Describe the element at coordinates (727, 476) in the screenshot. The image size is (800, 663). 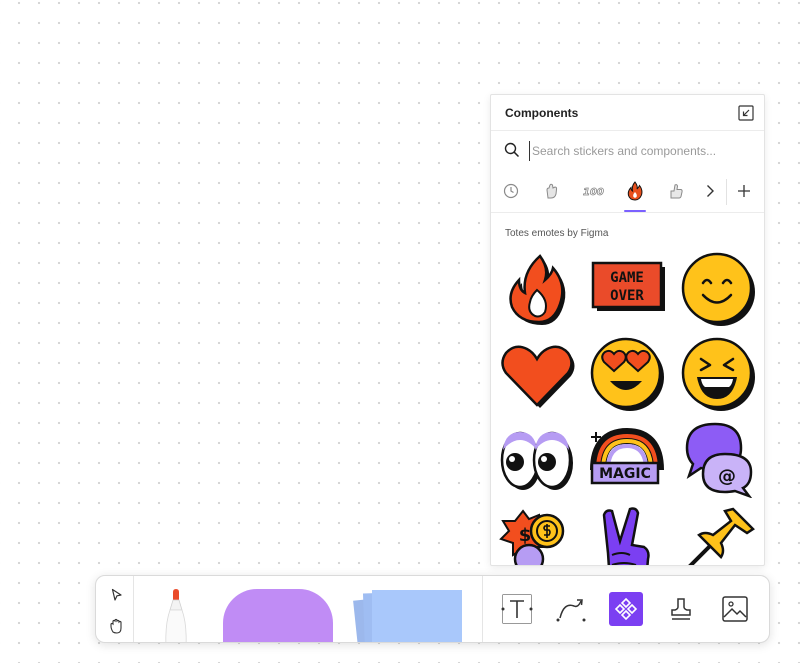
I see `mention-text: @` at that location.